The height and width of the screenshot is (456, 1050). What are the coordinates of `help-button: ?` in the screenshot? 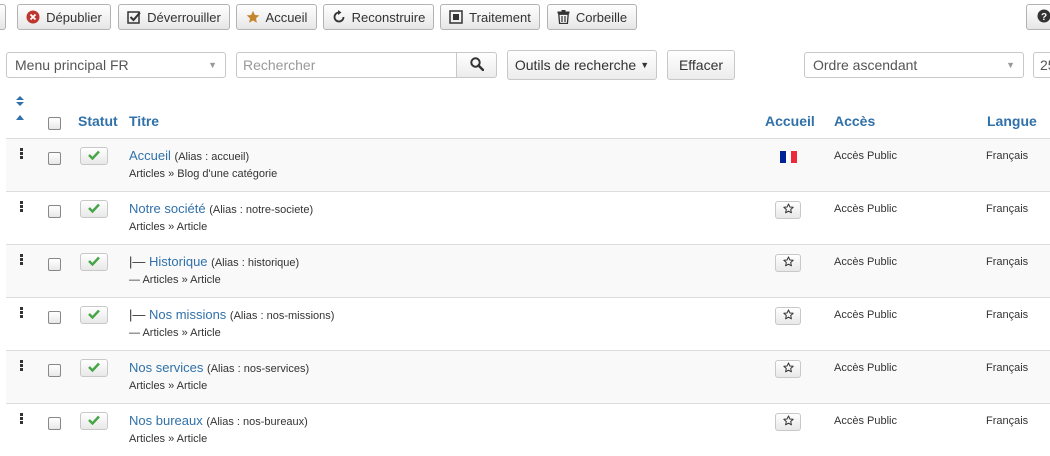 It's located at (1038, 17).